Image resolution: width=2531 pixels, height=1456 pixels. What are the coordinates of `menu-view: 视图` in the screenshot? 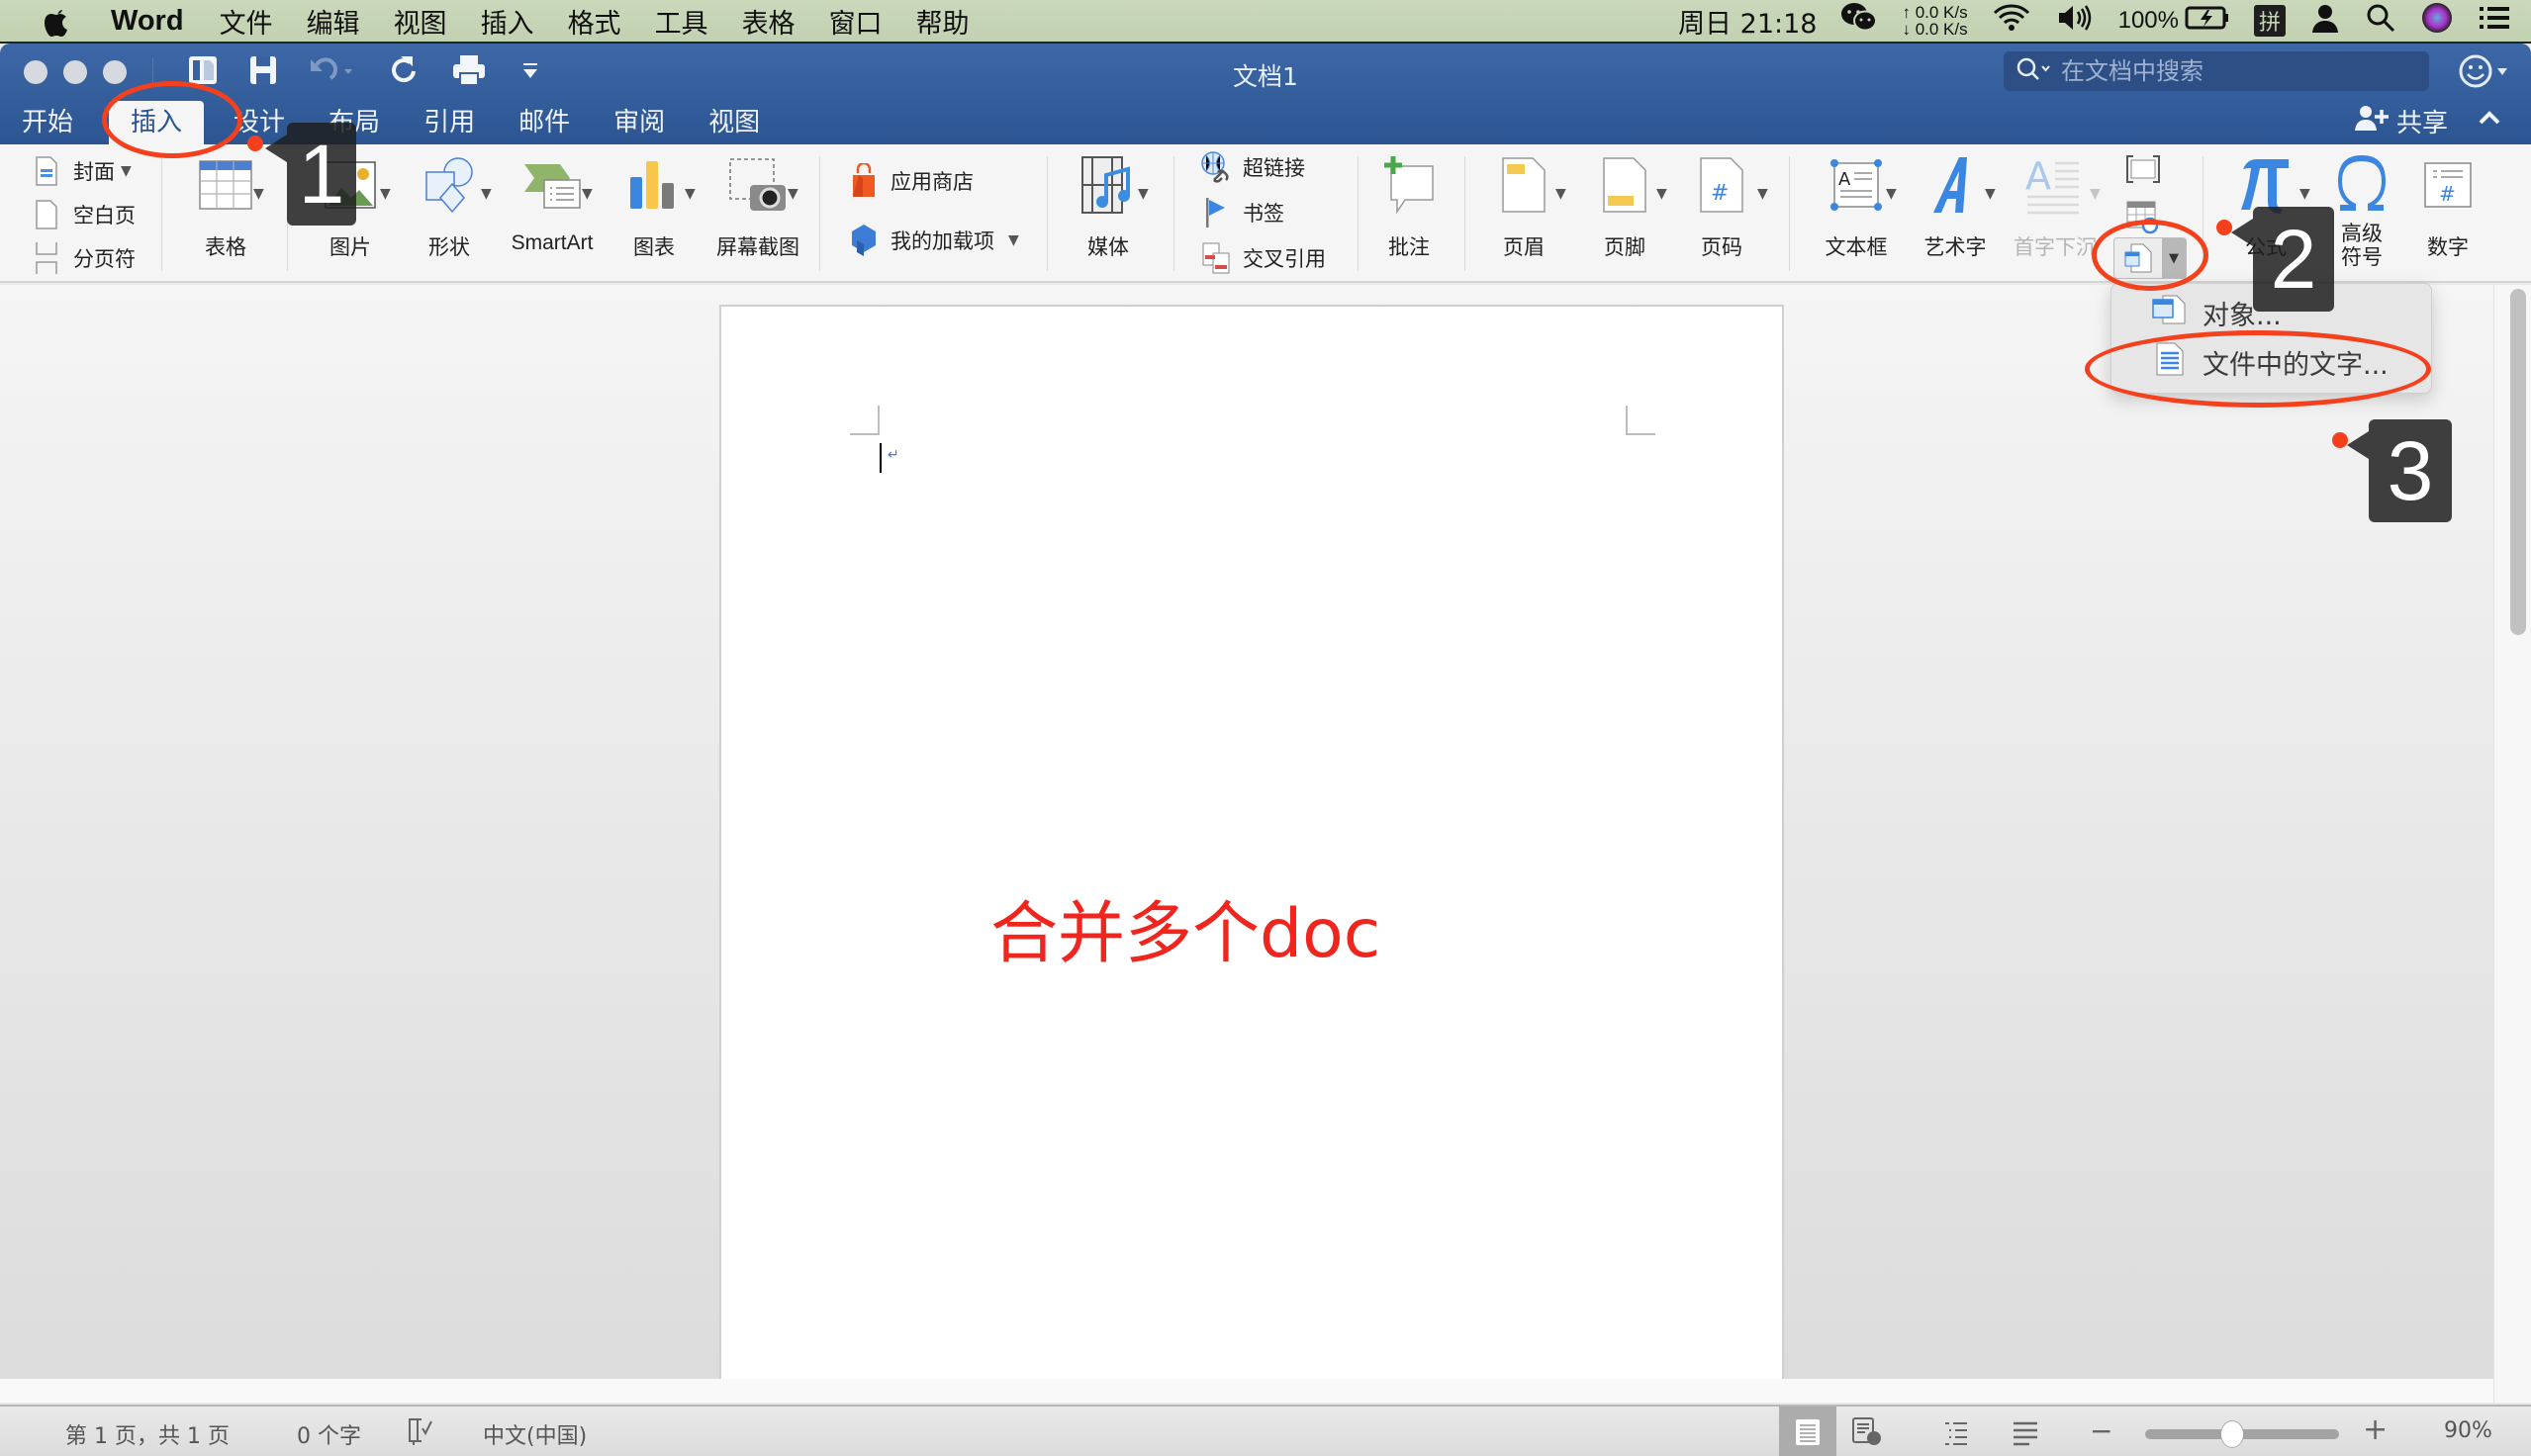 It's located at (420, 21).